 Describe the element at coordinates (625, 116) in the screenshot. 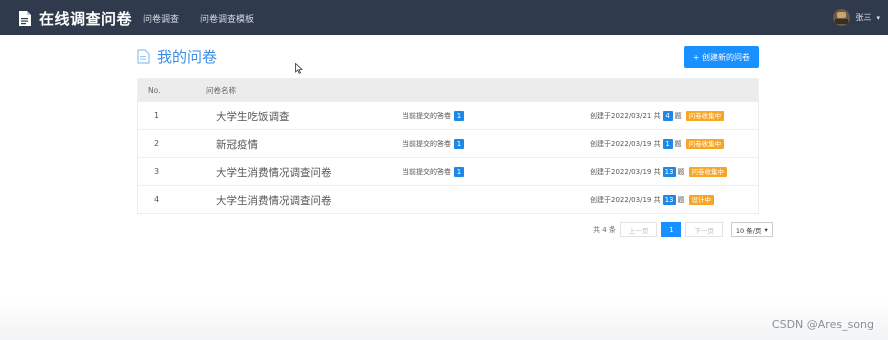

I see `created-date: 创建于2022/03/21 共` at that location.